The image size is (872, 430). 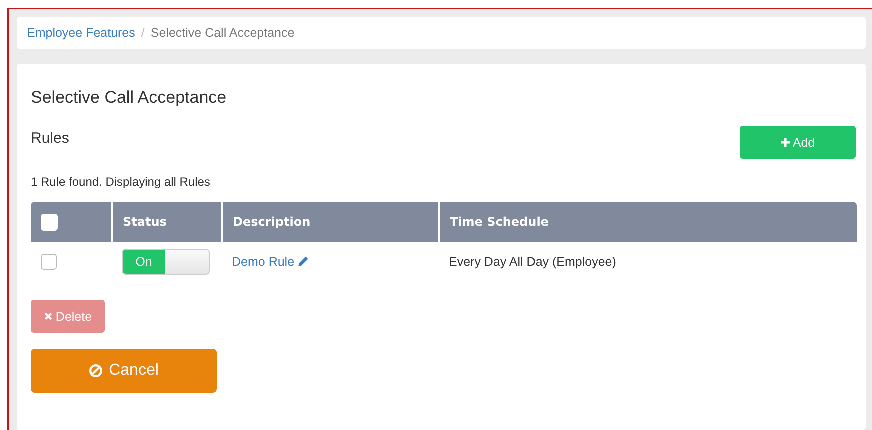 What do you see at coordinates (145, 222) in the screenshot?
I see `status-header: Status` at bounding box center [145, 222].